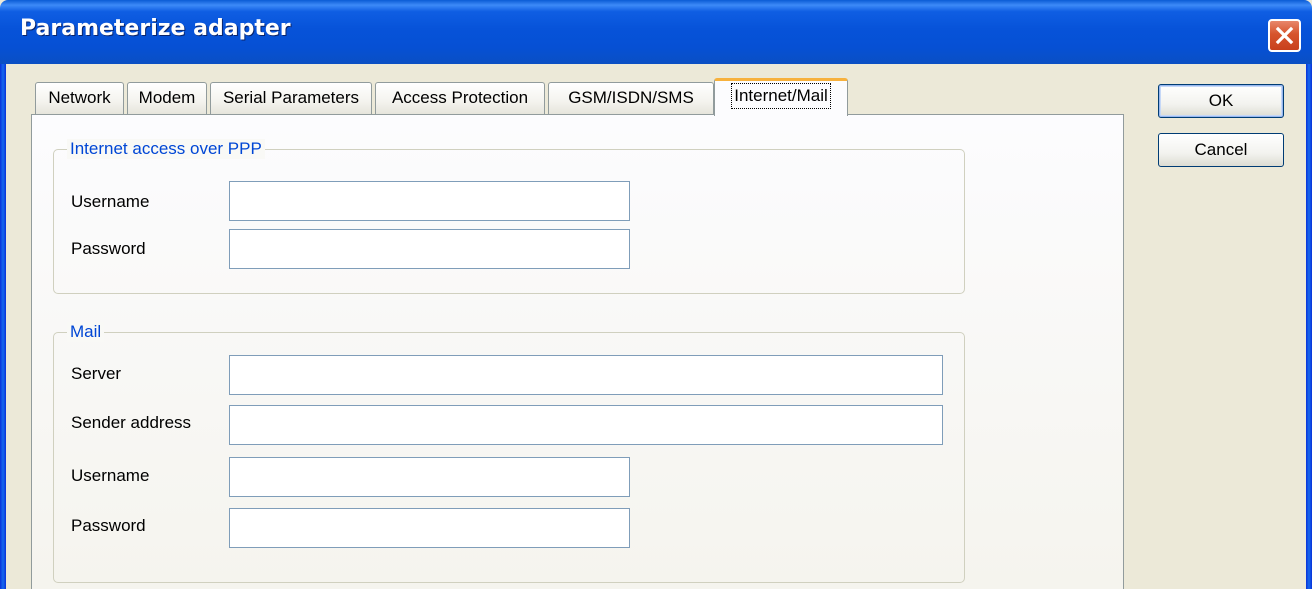 The width and height of the screenshot is (1312, 589). What do you see at coordinates (166, 149) in the screenshot?
I see `ppp-group-title: Internet access over PPP` at bounding box center [166, 149].